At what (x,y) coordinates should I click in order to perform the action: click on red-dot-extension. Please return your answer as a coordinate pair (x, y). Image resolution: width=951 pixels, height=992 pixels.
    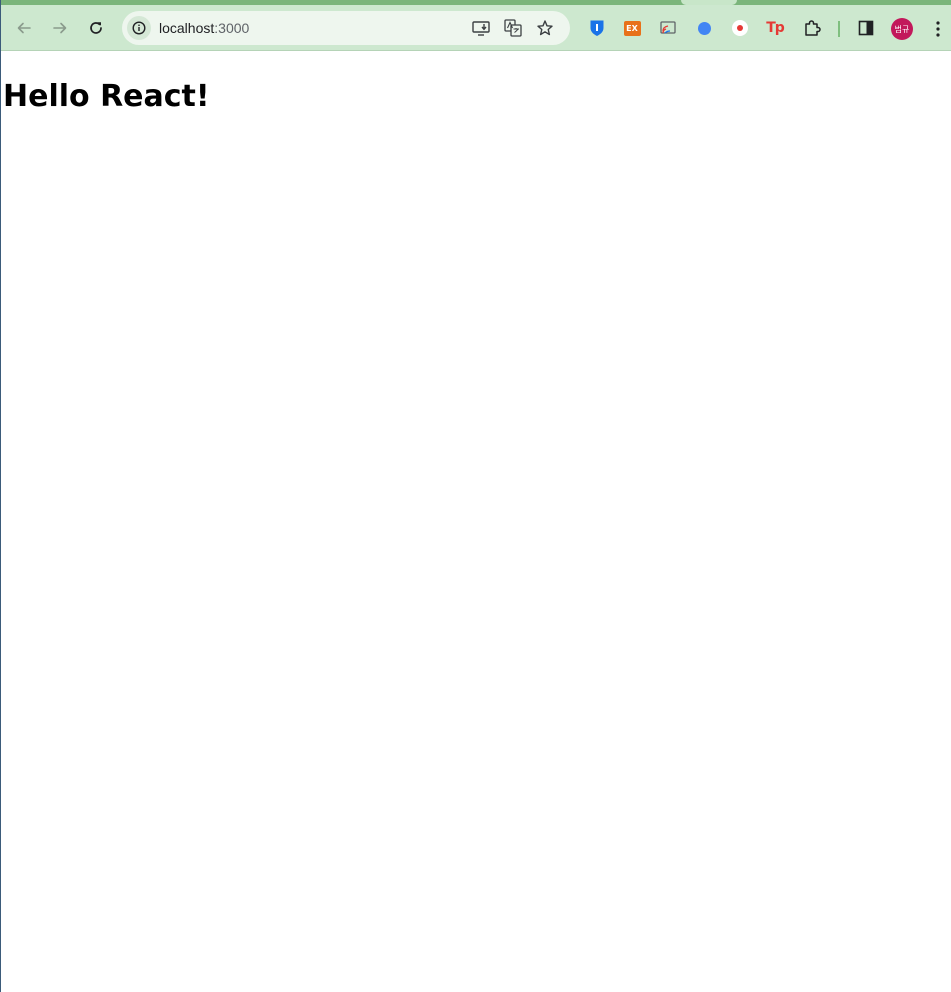
    Looking at the image, I should click on (740, 28).